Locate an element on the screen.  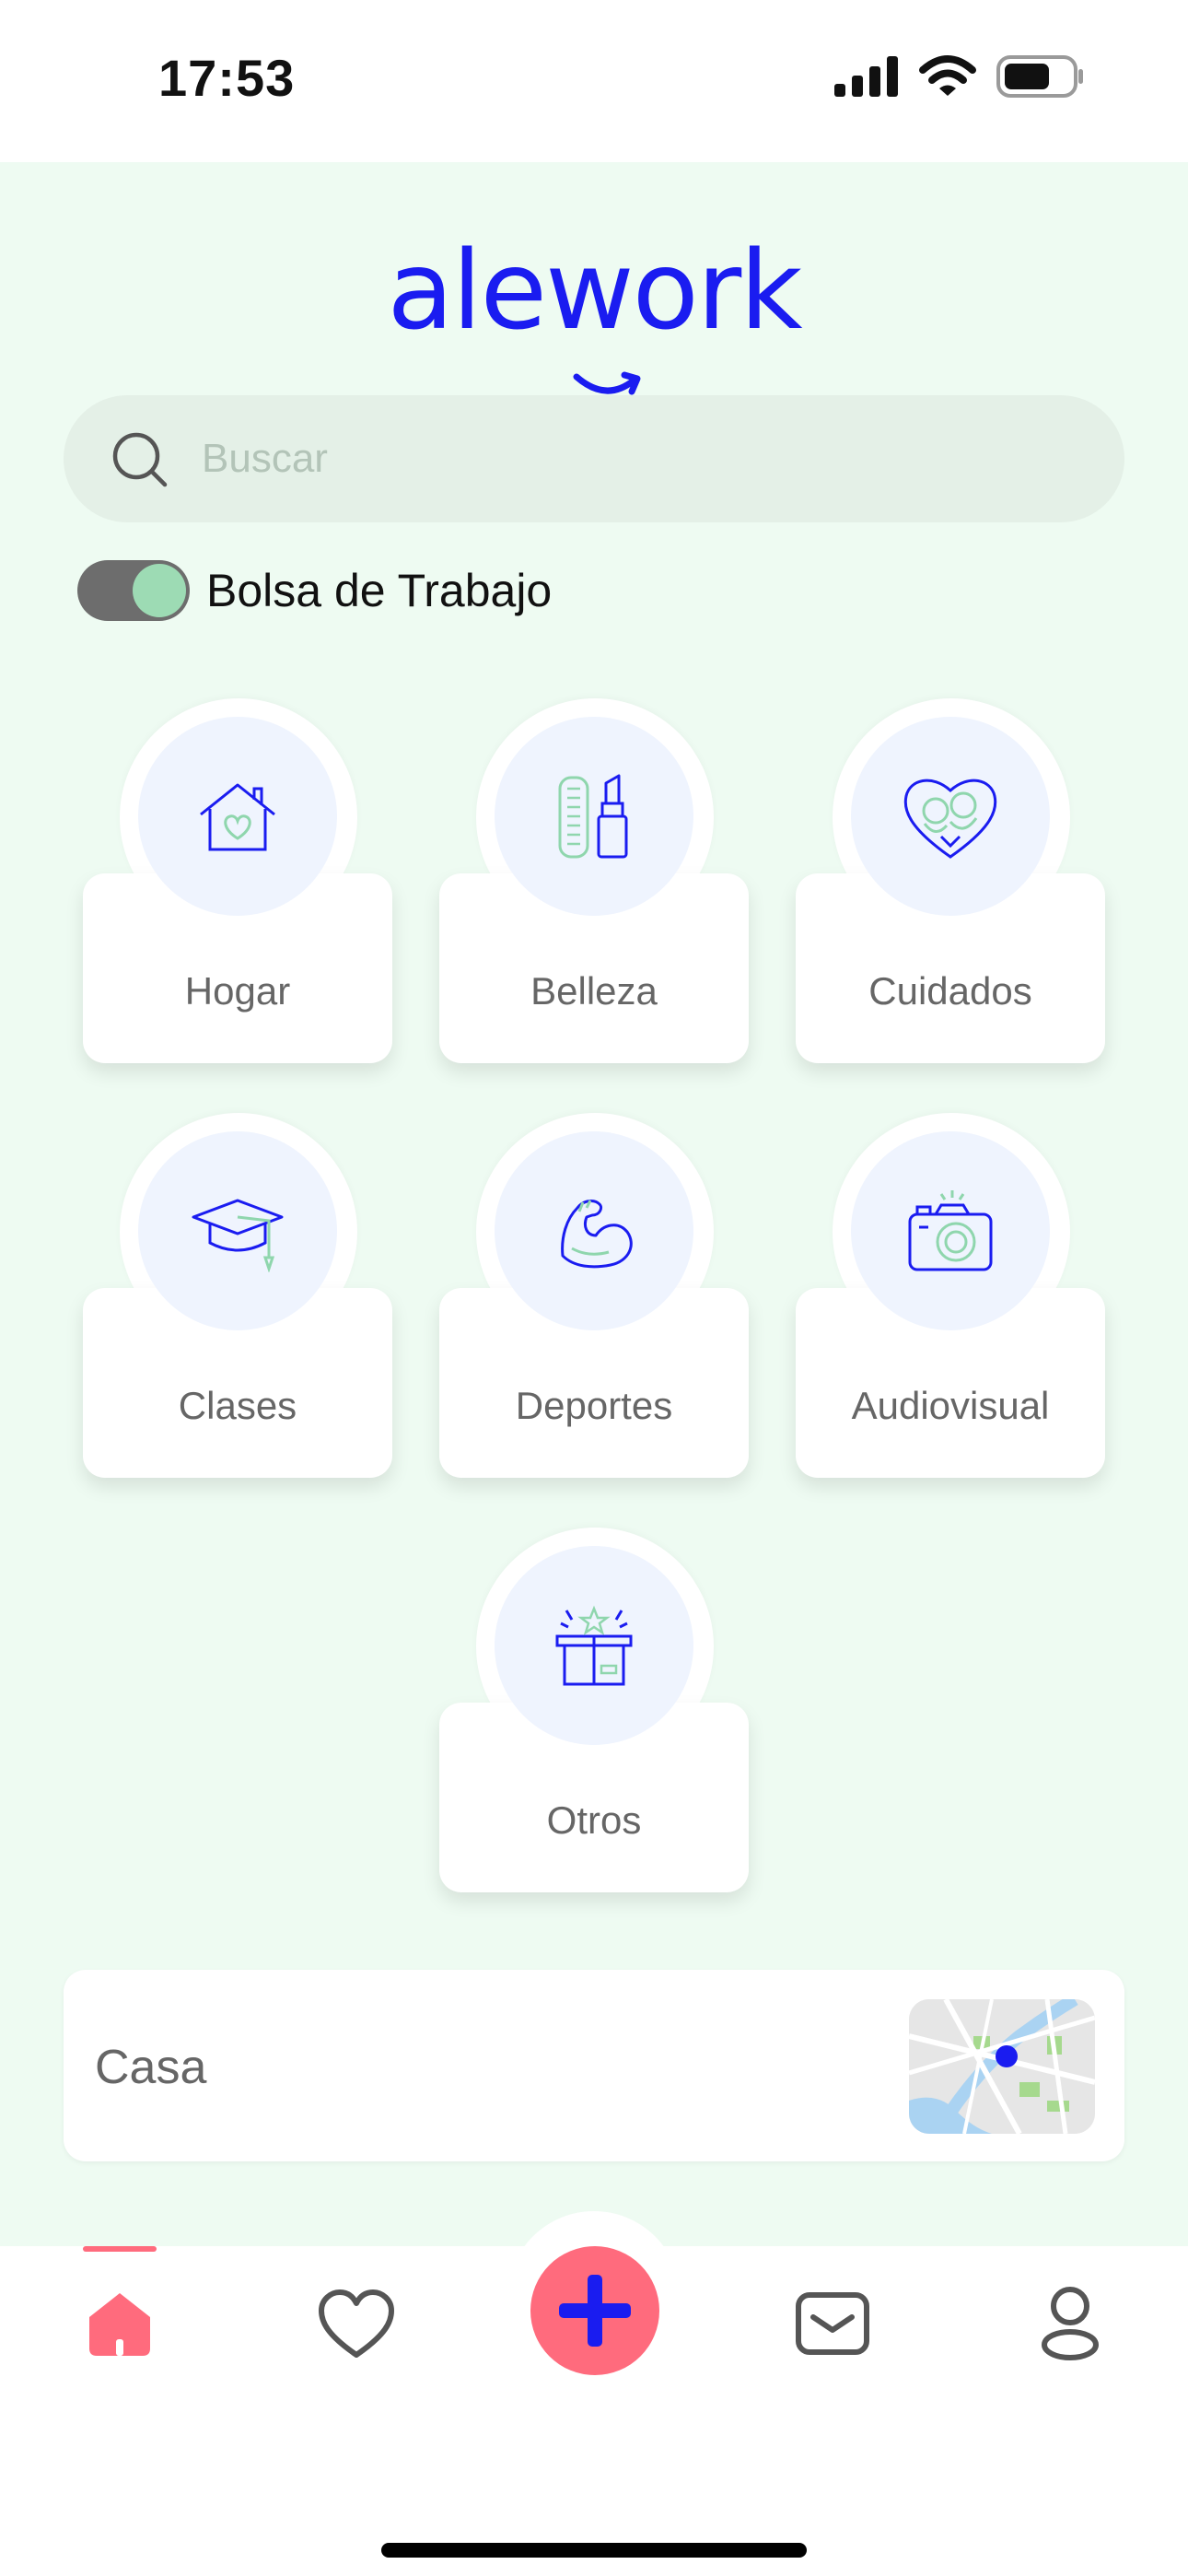
category-label: Belleza is located at coordinates (594, 991).